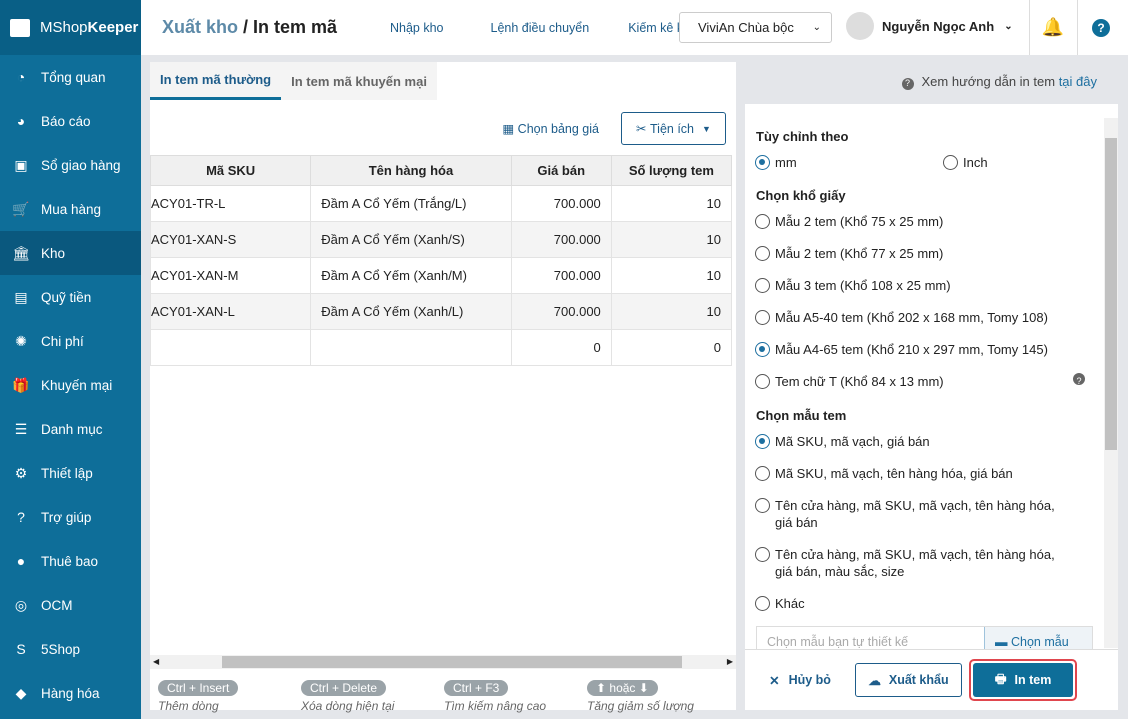  What do you see at coordinates (920, 253) in the screenshot?
I see `paper-option: Mẫu 2 tem (Khổ 77 x 25 mm)` at bounding box center [920, 253].